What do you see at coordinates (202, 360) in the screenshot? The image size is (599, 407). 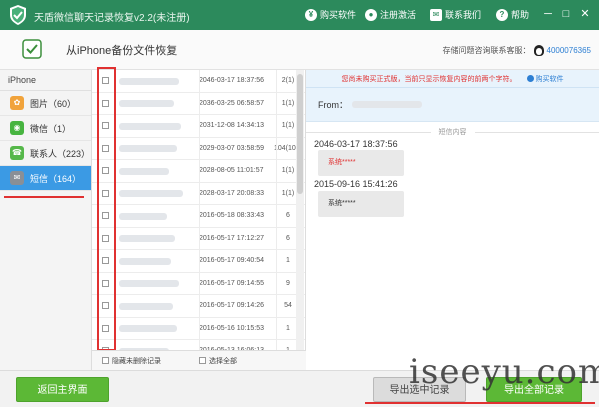 I see `select-all-checkbox` at bounding box center [202, 360].